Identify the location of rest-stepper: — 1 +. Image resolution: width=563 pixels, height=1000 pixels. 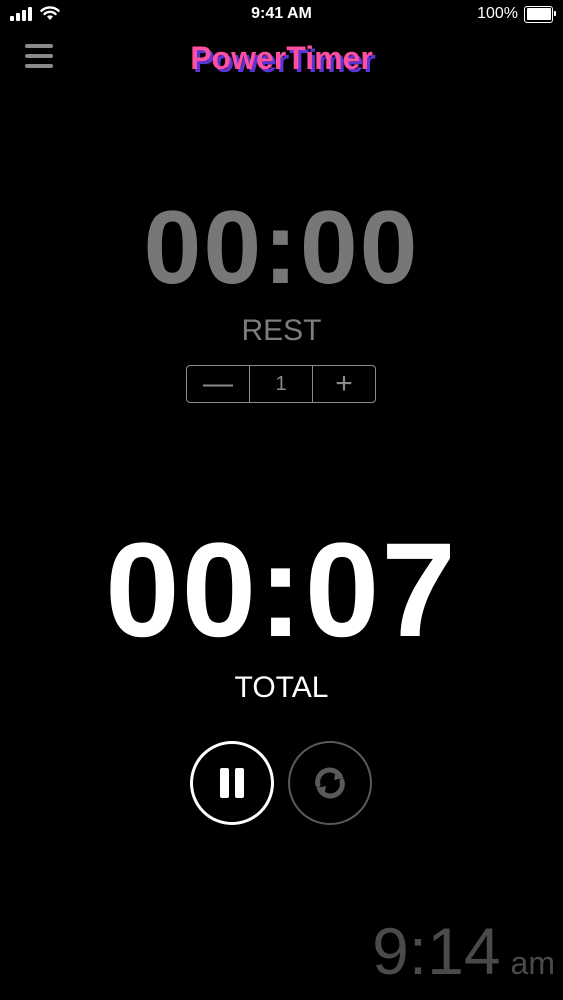
(281, 384).